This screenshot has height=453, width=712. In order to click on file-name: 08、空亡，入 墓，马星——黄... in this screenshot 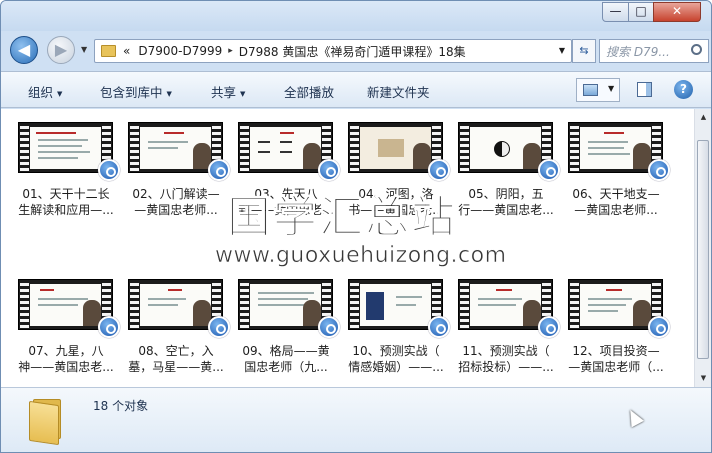, I will do `click(176, 359)`.